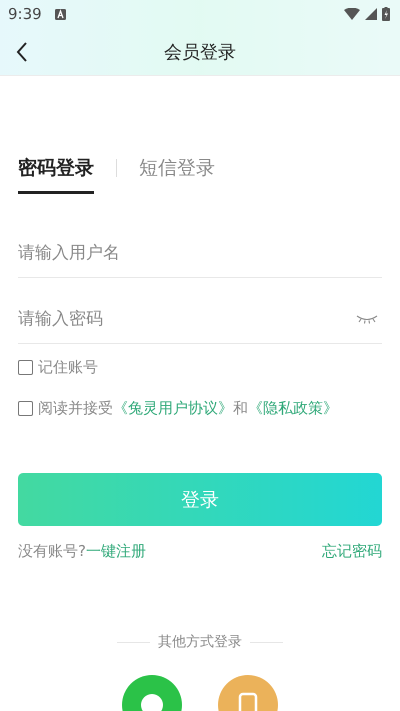 This screenshot has width=400, height=711. Describe the element at coordinates (200, 253) in the screenshot. I see `input-field: 请输入用户名` at that location.